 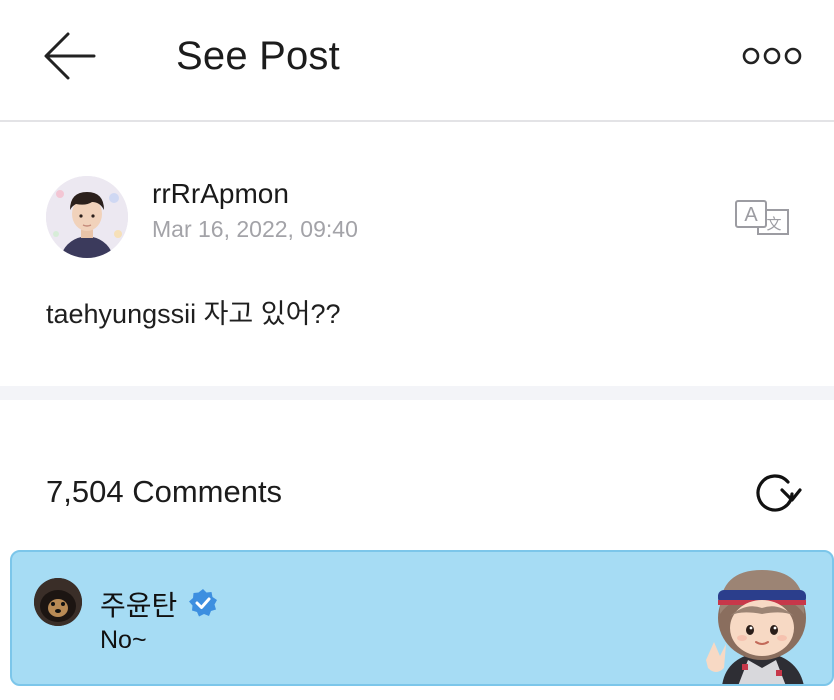 I want to click on author-avatar, so click(x=87, y=217).